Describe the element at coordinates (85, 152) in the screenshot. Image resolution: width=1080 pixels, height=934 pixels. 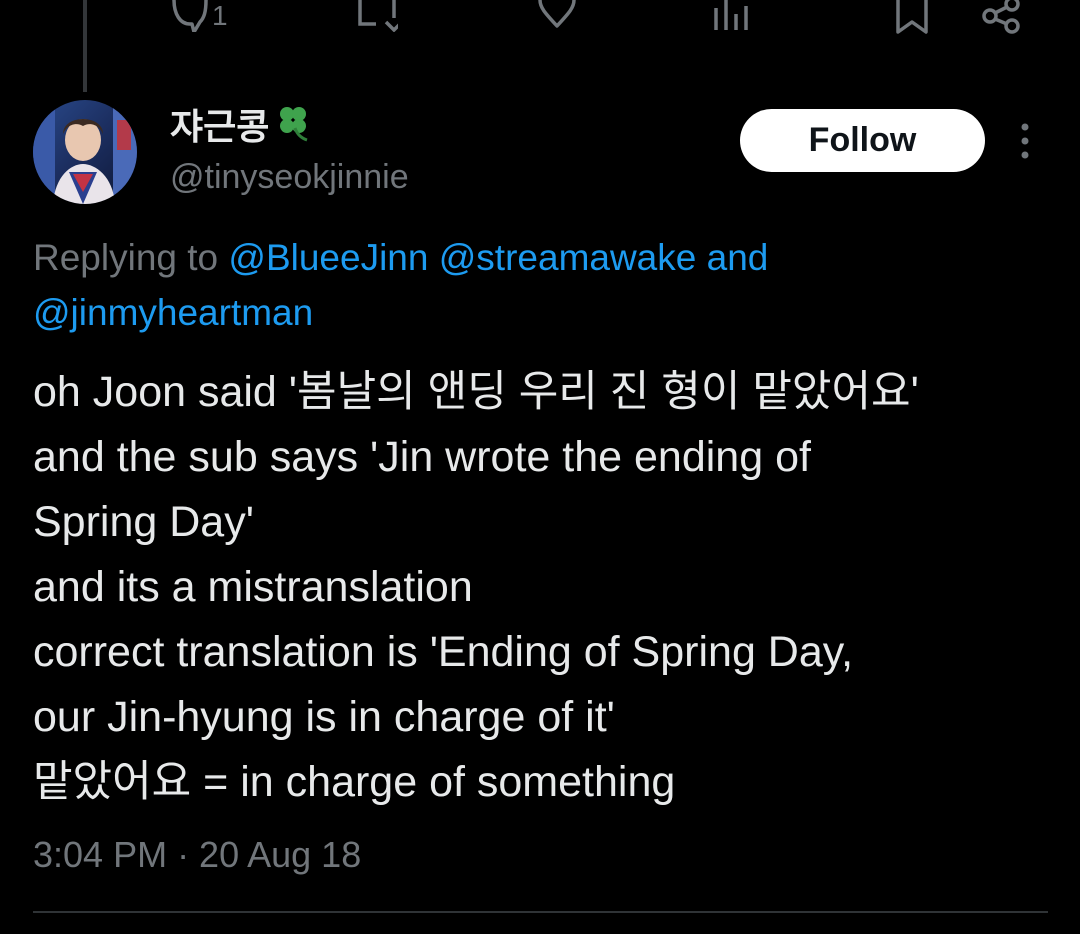
I see `avatar` at that location.